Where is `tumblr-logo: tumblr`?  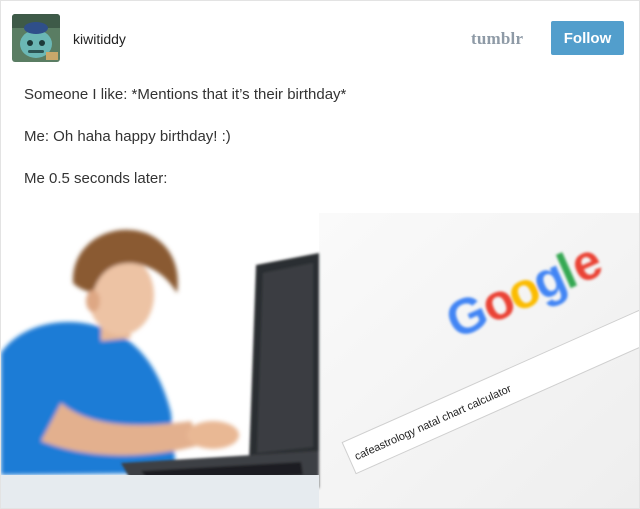
tumblr-logo: tumblr is located at coordinates (497, 39).